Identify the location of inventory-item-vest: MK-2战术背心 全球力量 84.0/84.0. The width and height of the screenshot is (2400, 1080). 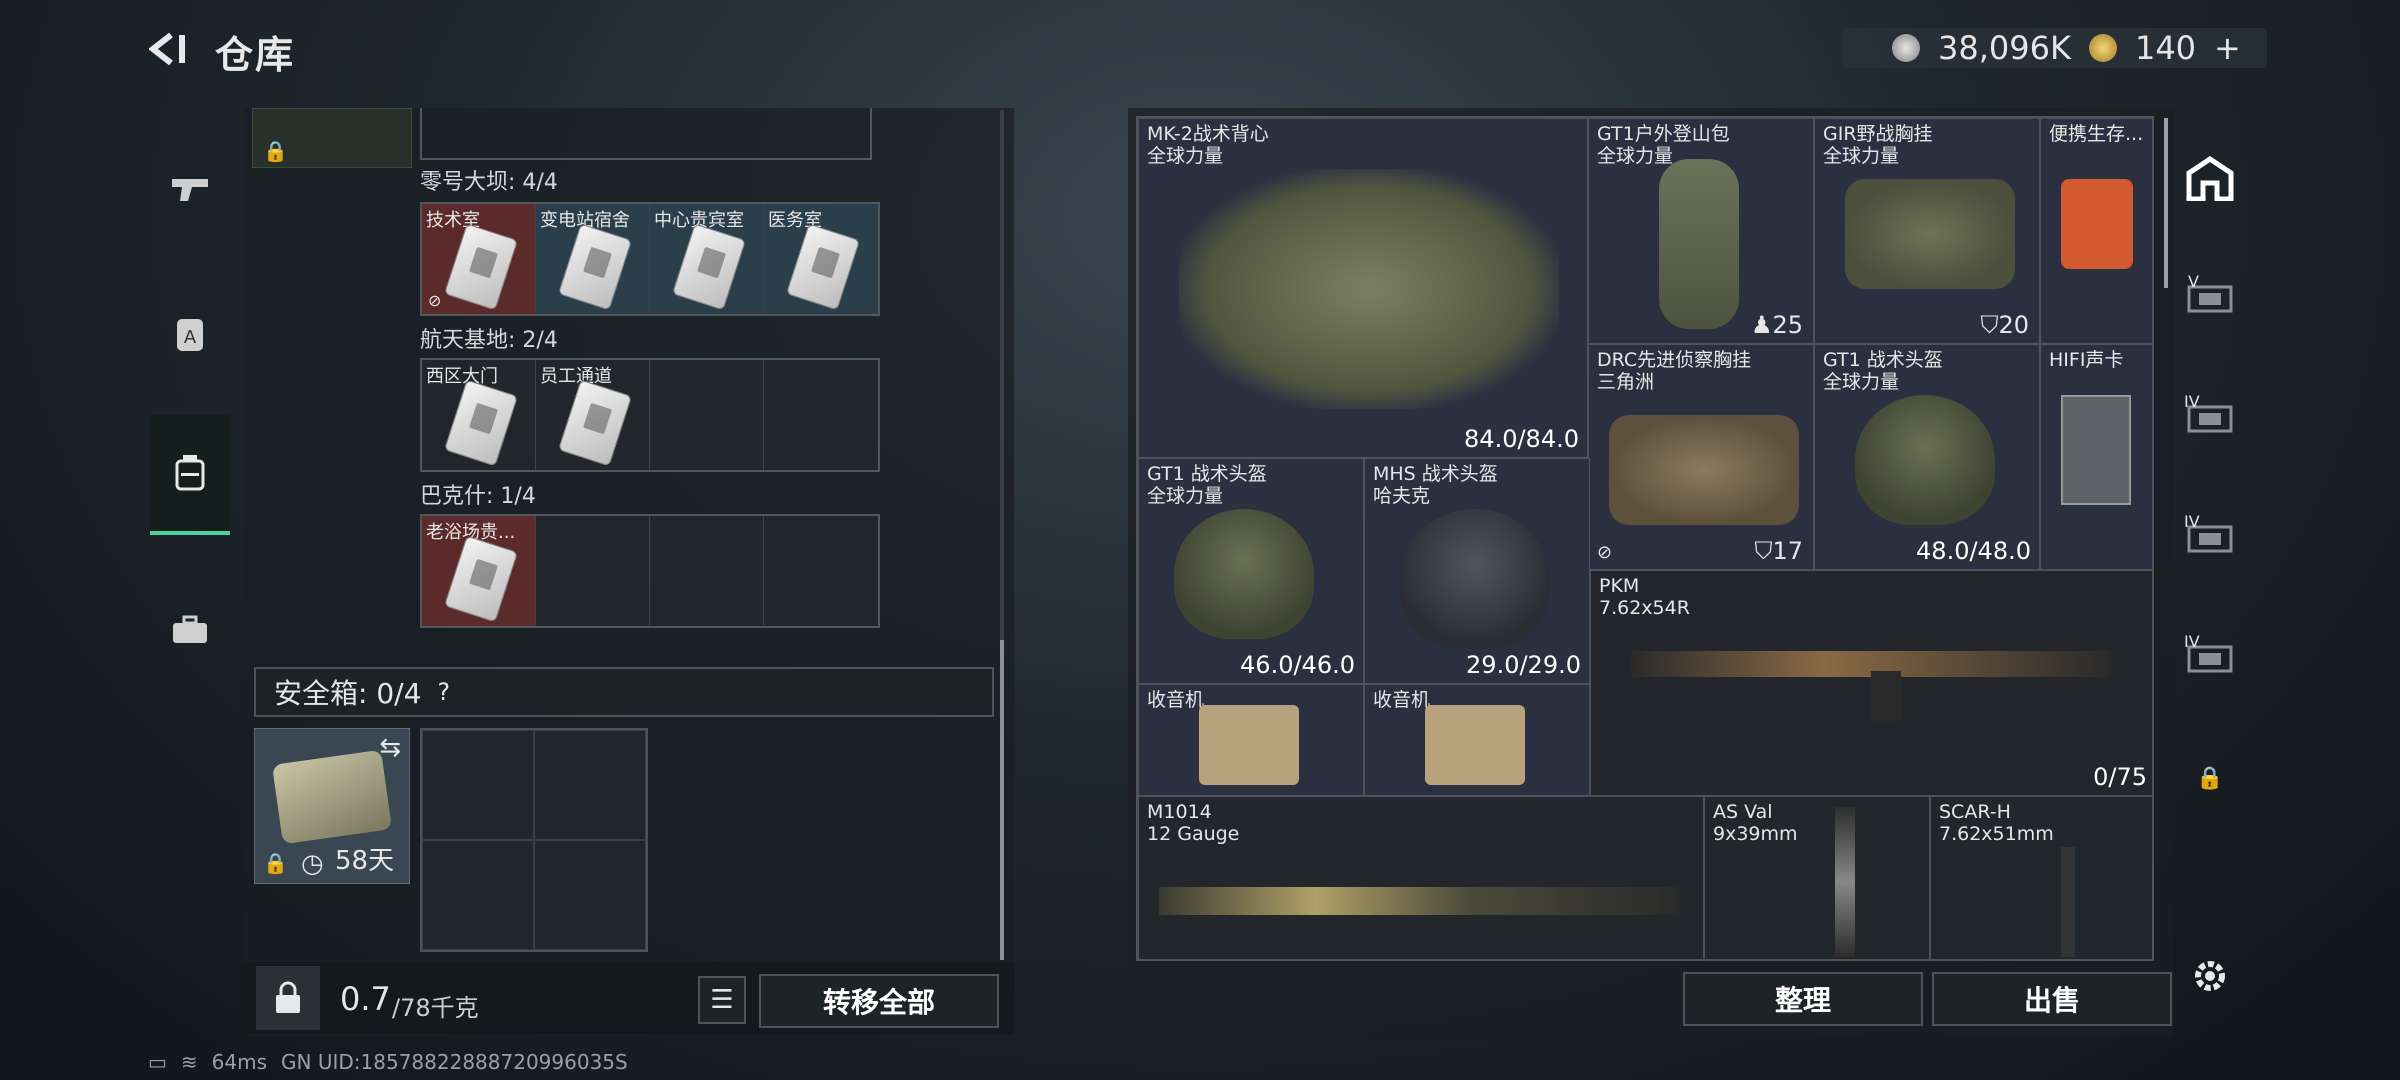
(1363, 288).